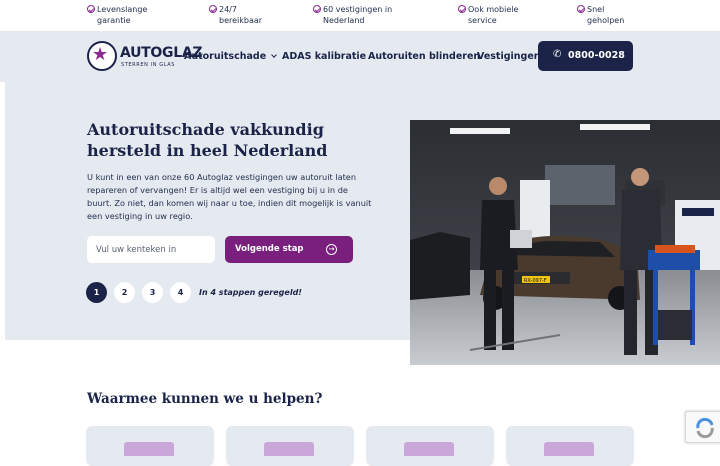  Describe the element at coordinates (241, 20) in the screenshot. I see `usp-label-2: bereikbaar` at that location.